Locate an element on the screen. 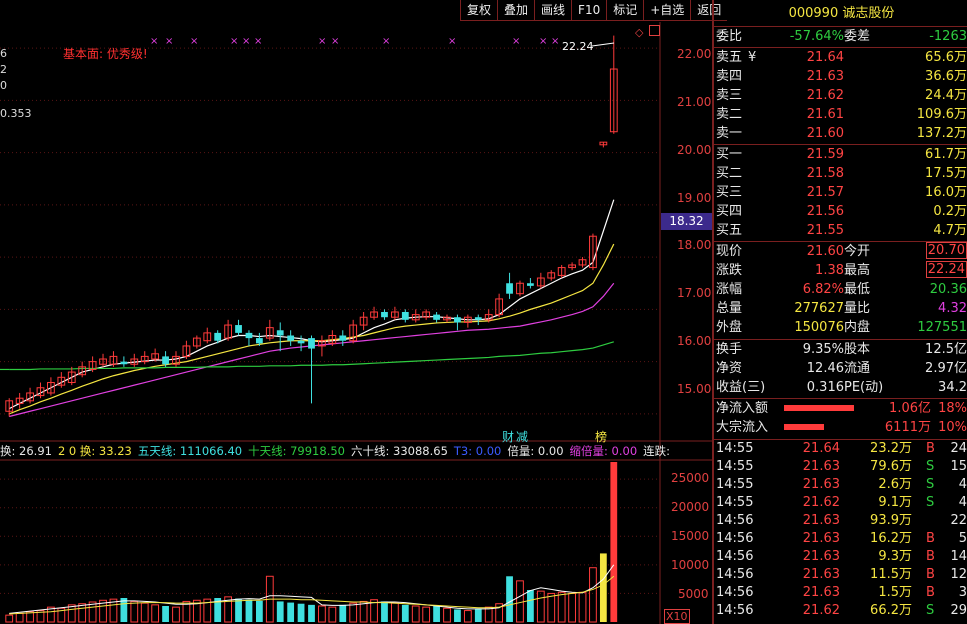  ask-row: 卖四 21.63 36.6万 is located at coordinates (840, 76).